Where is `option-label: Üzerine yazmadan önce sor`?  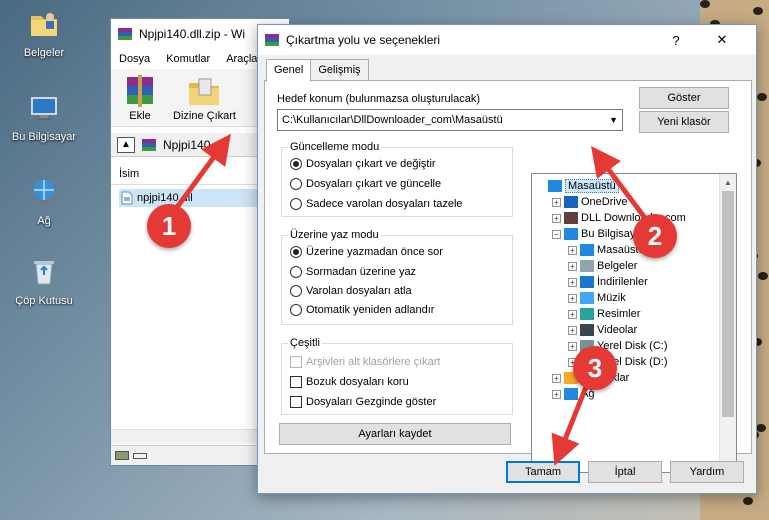
option-label: Üzerine yazmadan önce sor is located at coordinates (374, 252).